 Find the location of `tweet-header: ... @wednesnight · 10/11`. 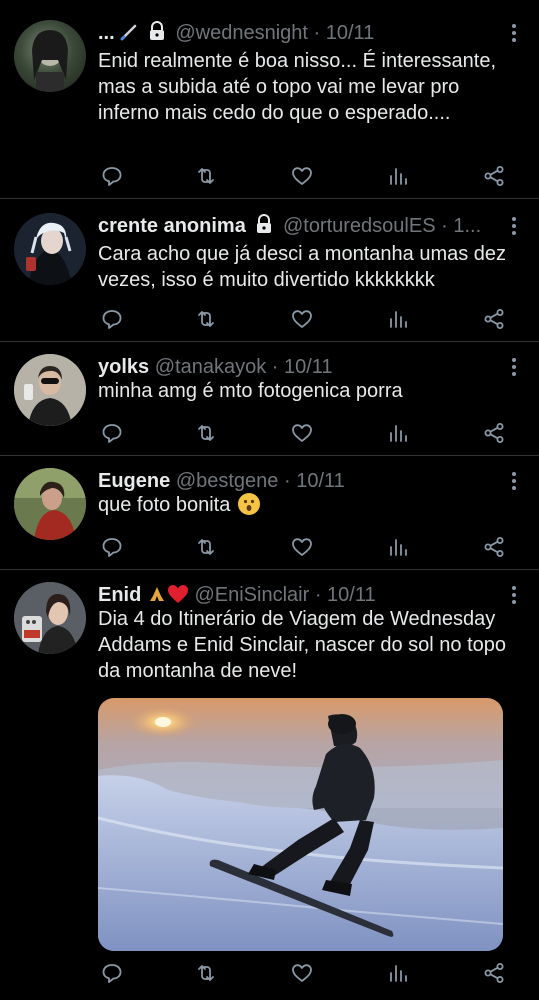

tweet-header: ... @wednesnight · 10/11 is located at coordinates (298, 33).